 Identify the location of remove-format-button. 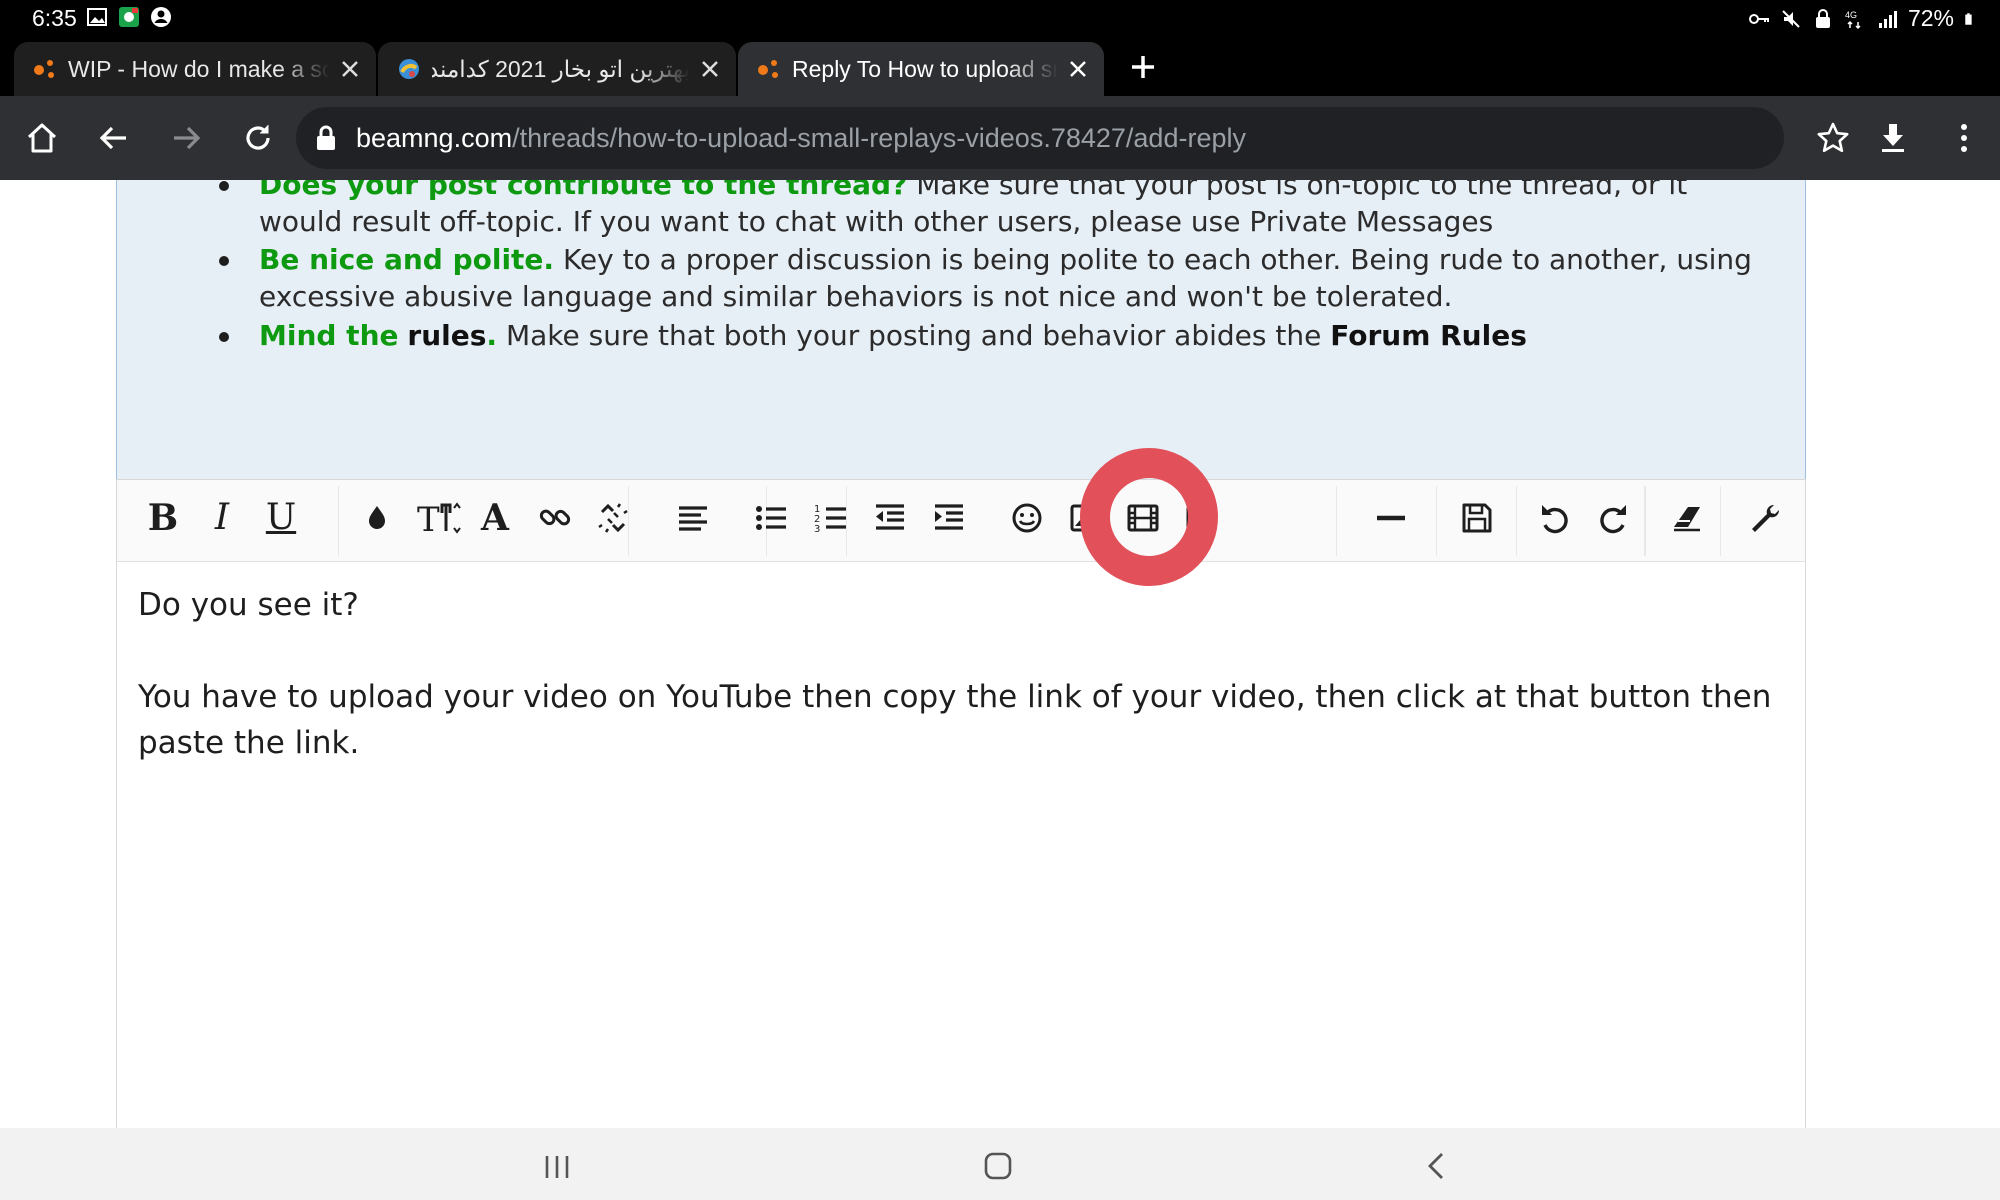
(1687, 518).